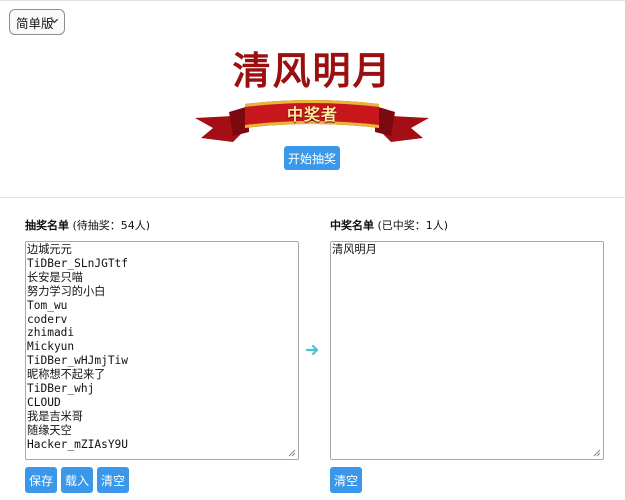 This screenshot has width=625, height=500. What do you see at coordinates (312, 197) in the screenshot?
I see `section-divider` at bounding box center [312, 197].